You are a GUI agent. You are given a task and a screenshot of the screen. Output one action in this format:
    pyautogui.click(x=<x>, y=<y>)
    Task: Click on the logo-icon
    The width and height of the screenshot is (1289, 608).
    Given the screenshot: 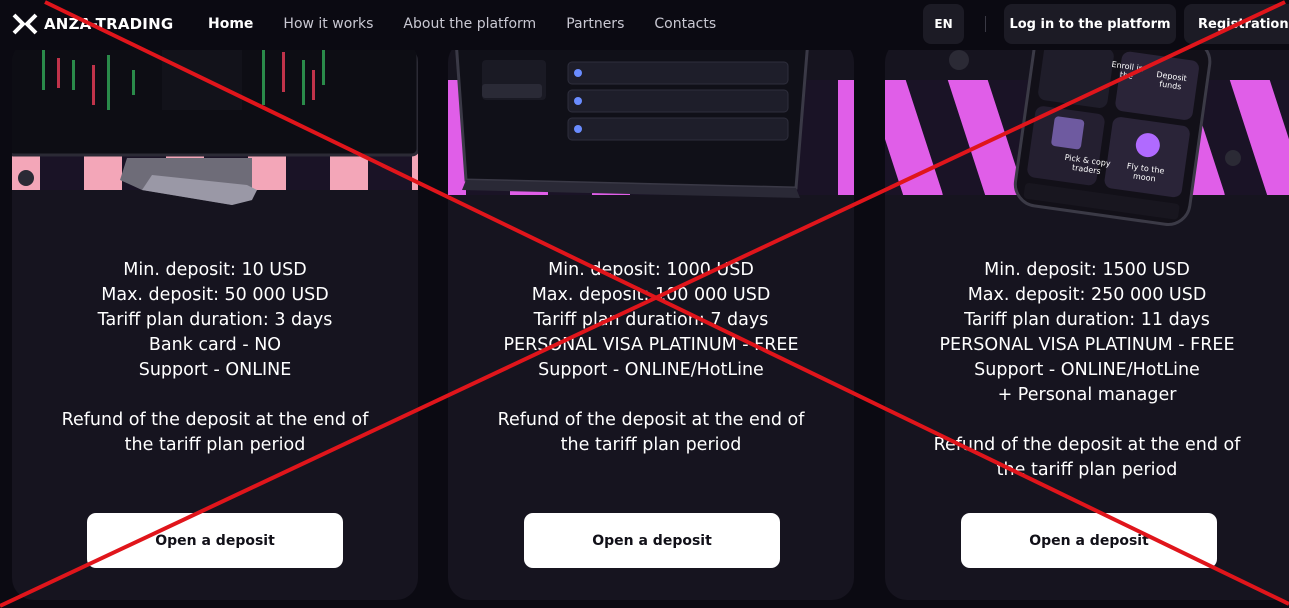 What is the action you would take?
    pyautogui.click(x=25, y=24)
    